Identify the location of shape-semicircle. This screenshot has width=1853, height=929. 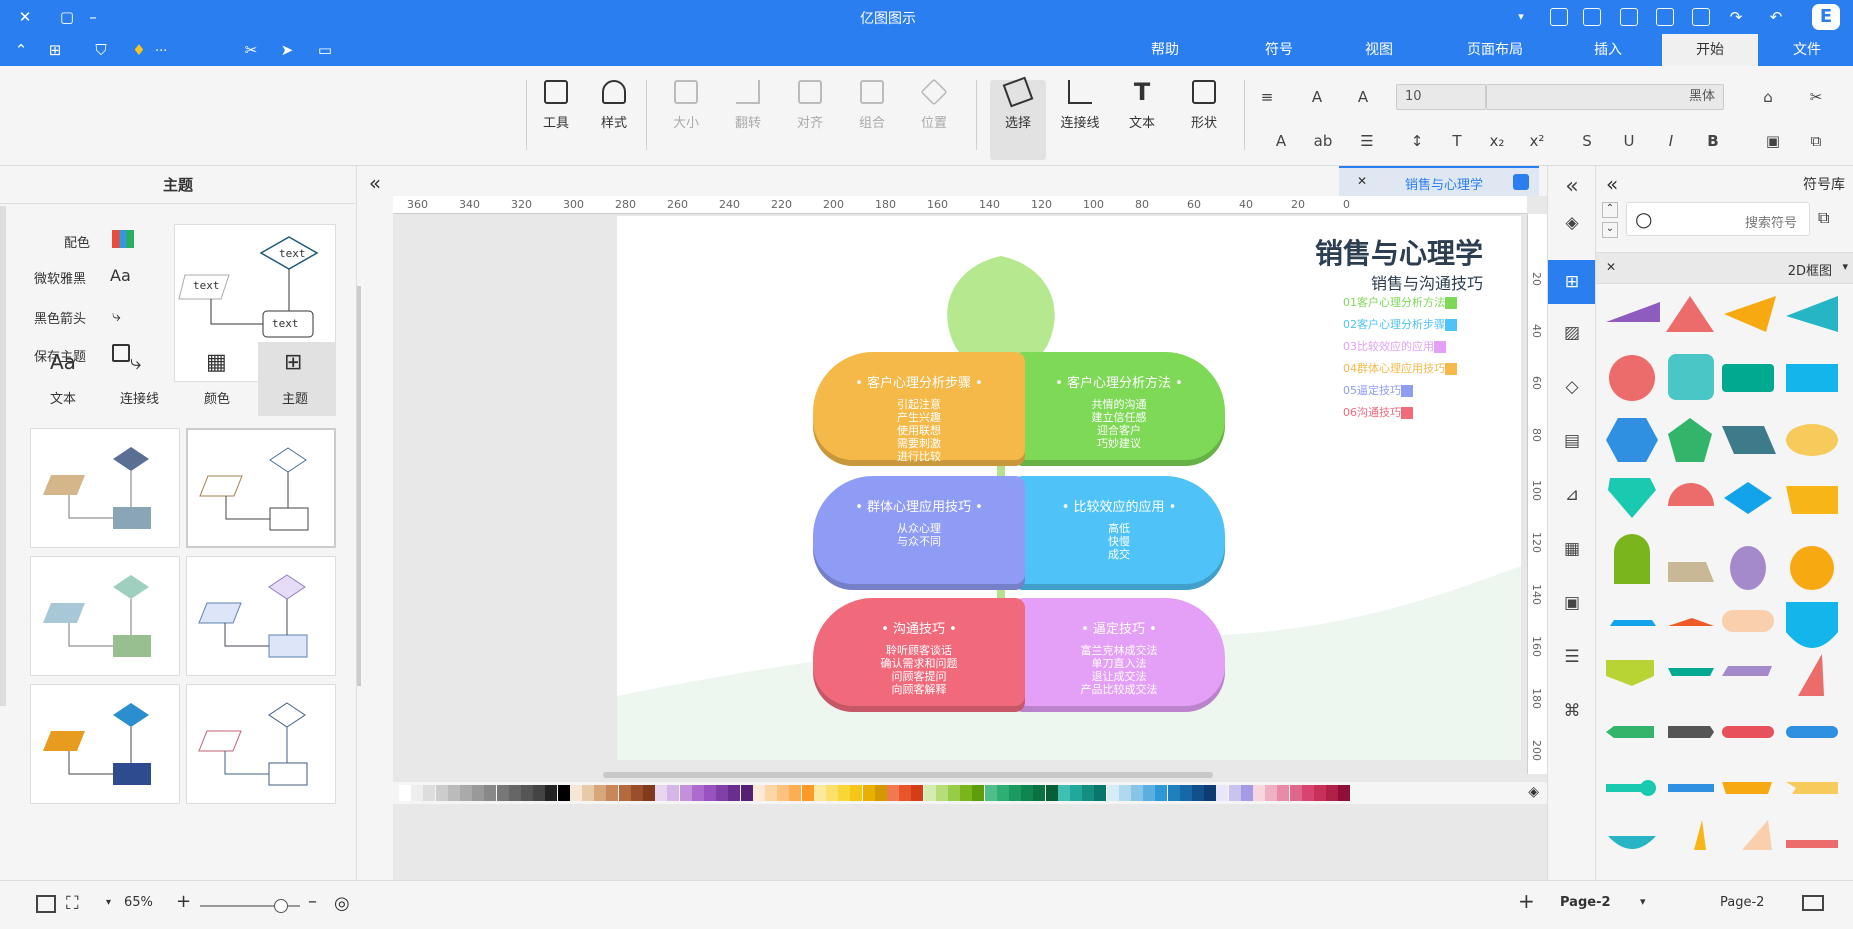
(1691, 494).